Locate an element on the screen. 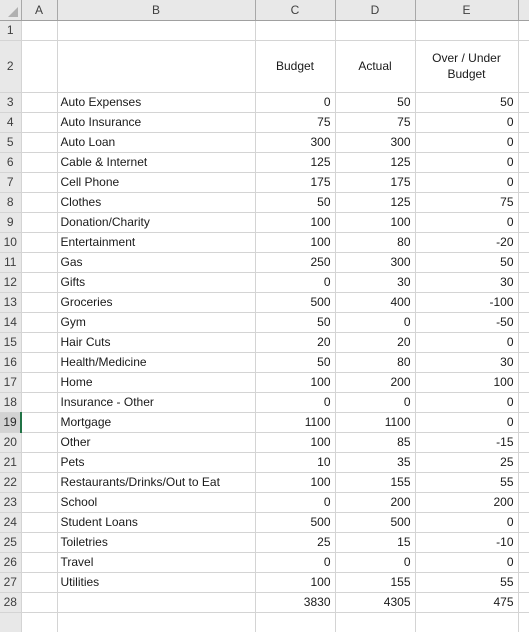  column-header-a: A is located at coordinates (39, 10).